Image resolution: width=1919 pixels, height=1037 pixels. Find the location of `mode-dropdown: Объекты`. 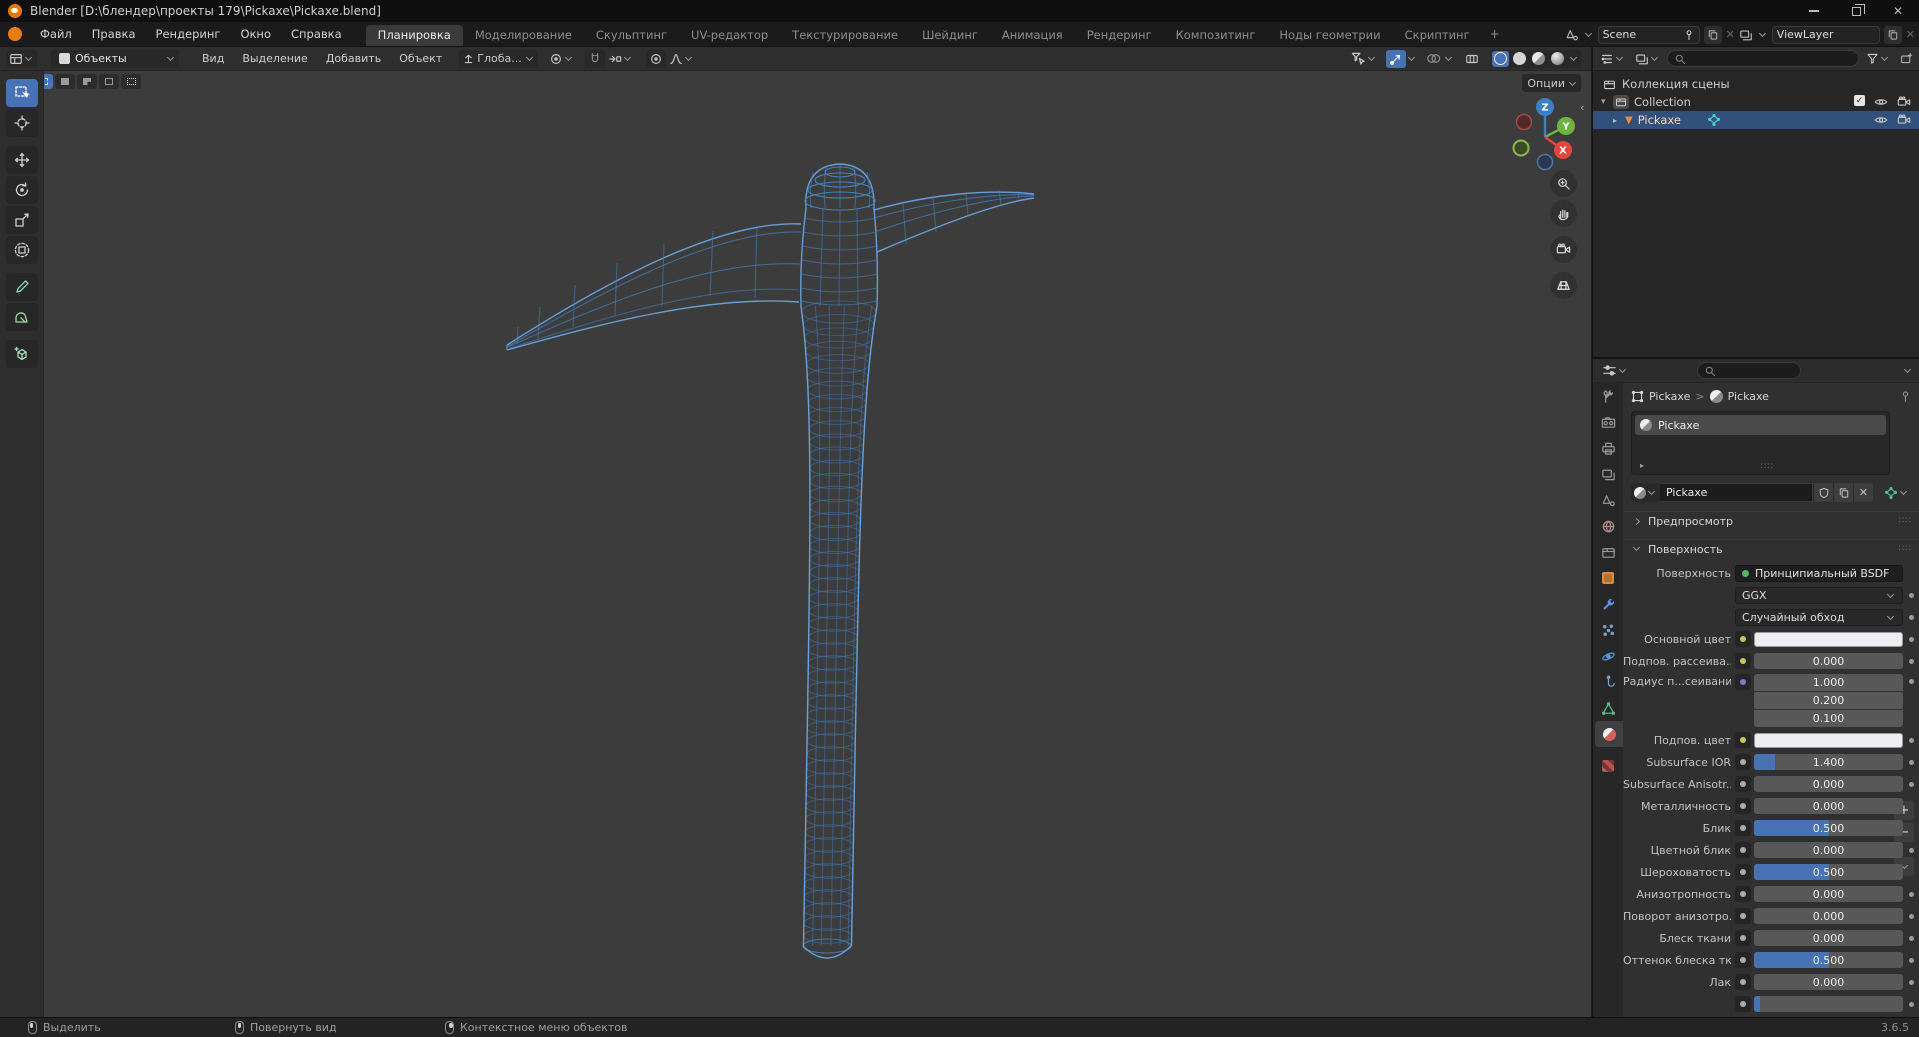

mode-dropdown: Объекты is located at coordinates (115, 58).